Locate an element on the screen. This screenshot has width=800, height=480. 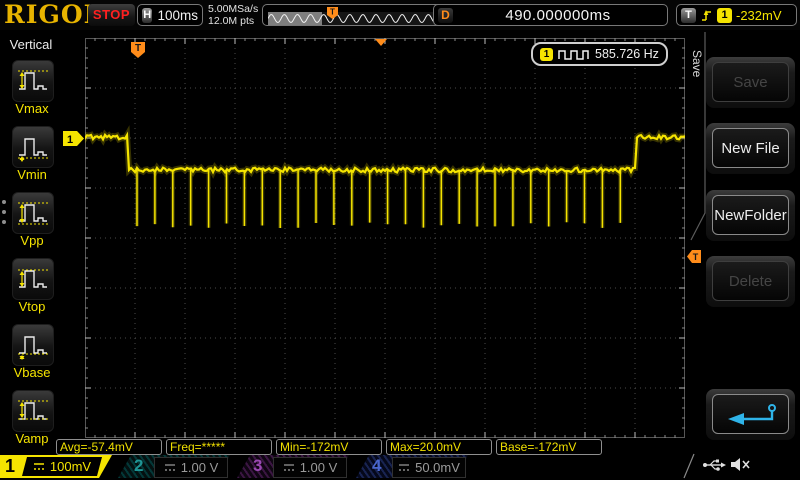
svg-text: 1 is located at coordinates (70, 140).